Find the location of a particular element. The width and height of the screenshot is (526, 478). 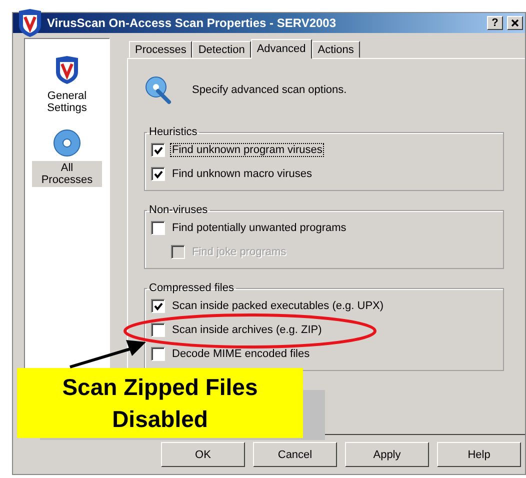

description-text: Specify advanced scan options. is located at coordinates (269, 90).